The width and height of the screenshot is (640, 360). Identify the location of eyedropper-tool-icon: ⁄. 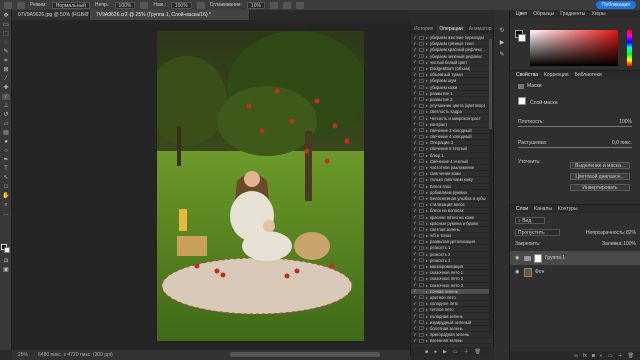
(6, 79).